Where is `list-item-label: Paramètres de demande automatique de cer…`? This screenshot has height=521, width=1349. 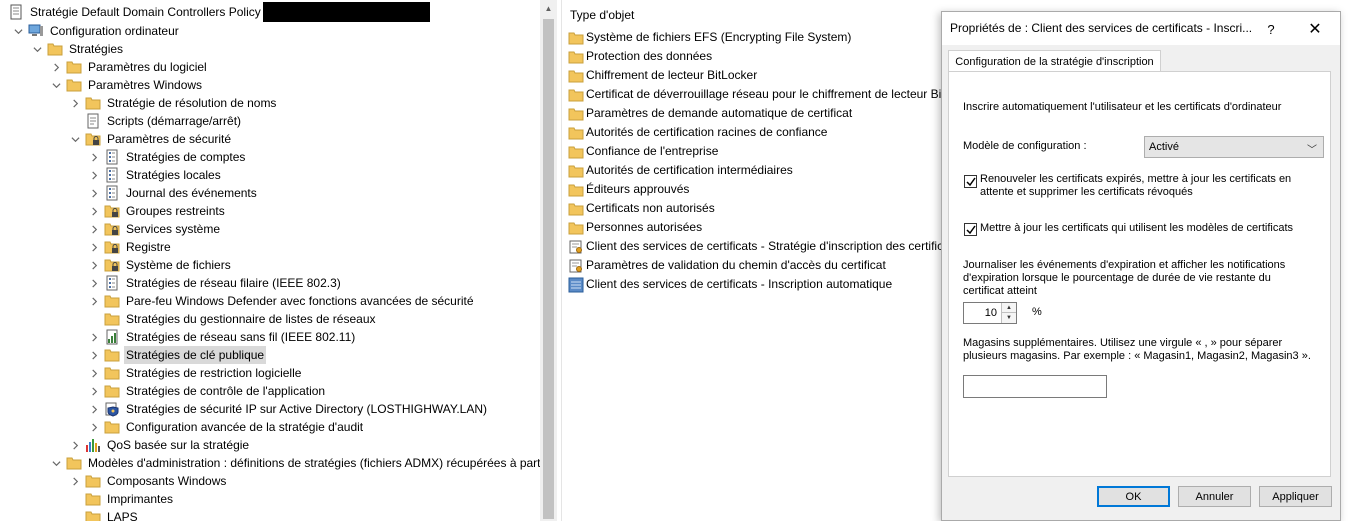 list-item-label: Paramètres de demande automatique de cer… is located at coordinates (719, 113).